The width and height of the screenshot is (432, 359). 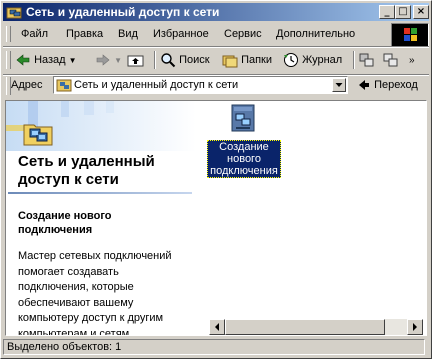 What do you see at coordinates (291, 60) in the screenshot?
I see `history-clock-icon` at bounding box center [291, 60].